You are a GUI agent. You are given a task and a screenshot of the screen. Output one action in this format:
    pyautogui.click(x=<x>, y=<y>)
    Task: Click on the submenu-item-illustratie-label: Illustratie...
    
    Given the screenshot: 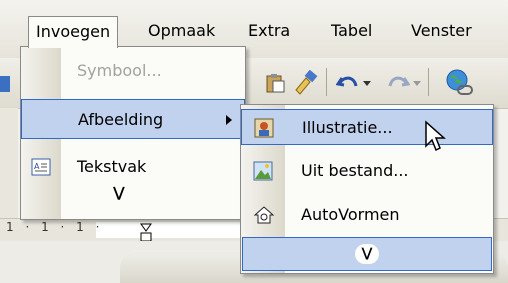 What is the action you would take?
    pyautogui.click(x=347, y=127)
    